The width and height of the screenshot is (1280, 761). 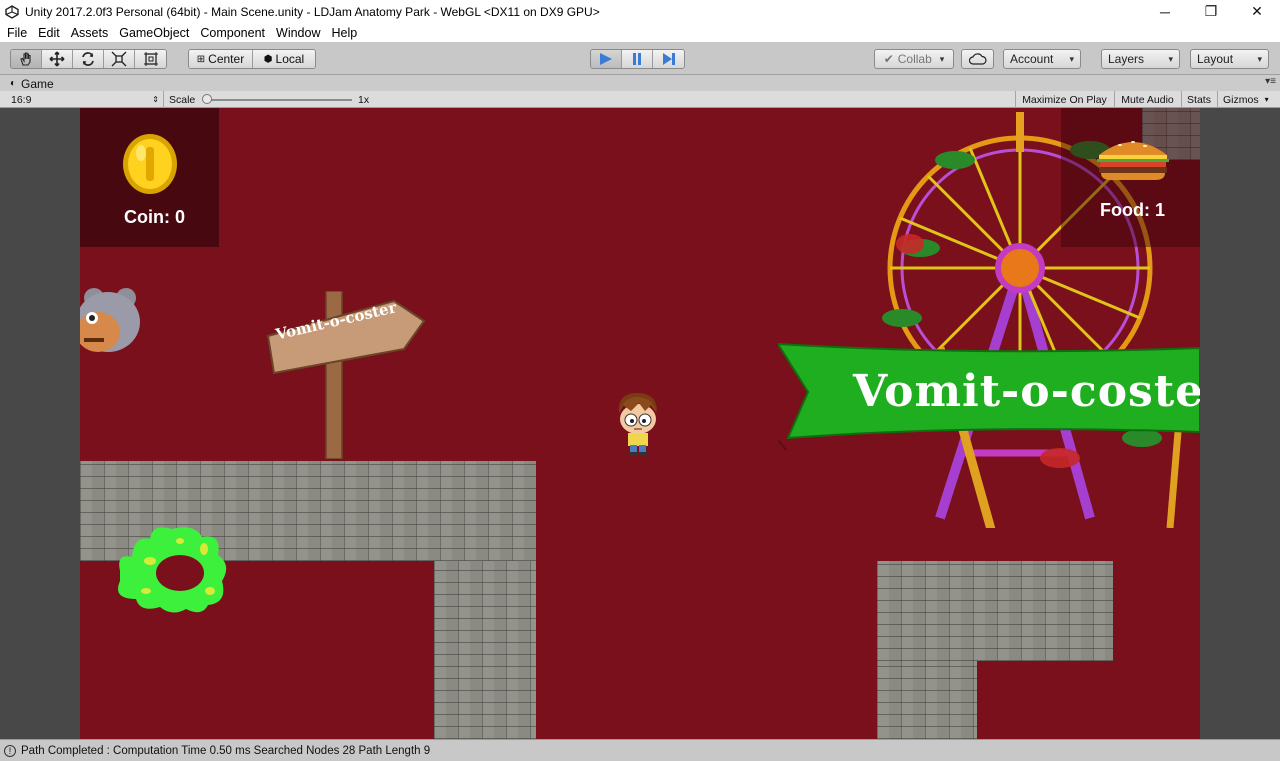 I want to click on coin-icon, so click(x=150, y=164).